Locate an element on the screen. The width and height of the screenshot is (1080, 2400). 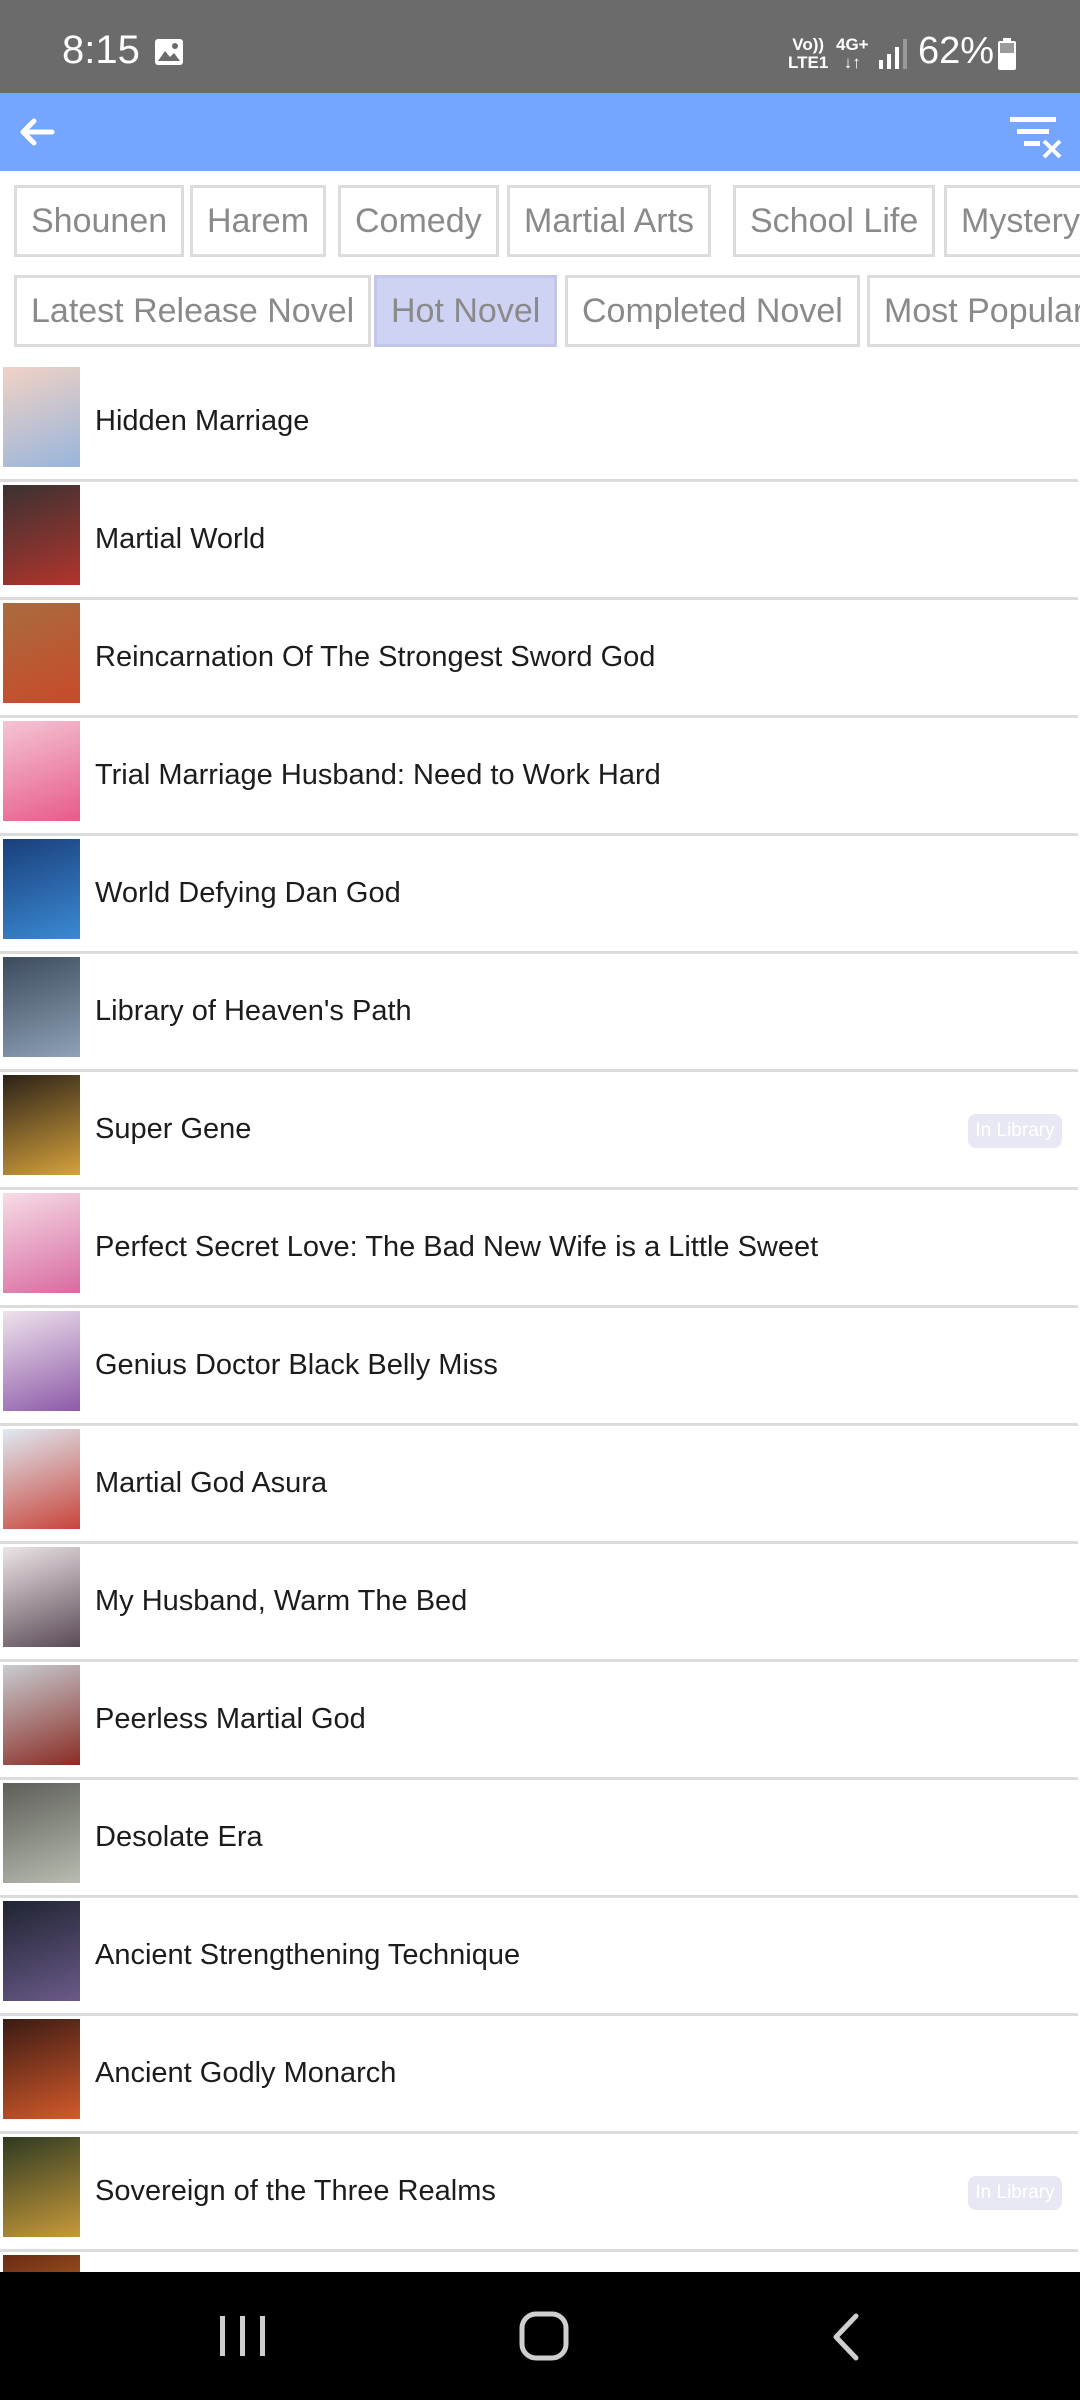
chip-martial-arts: Martial Arts is located at coordinates (609, 221).